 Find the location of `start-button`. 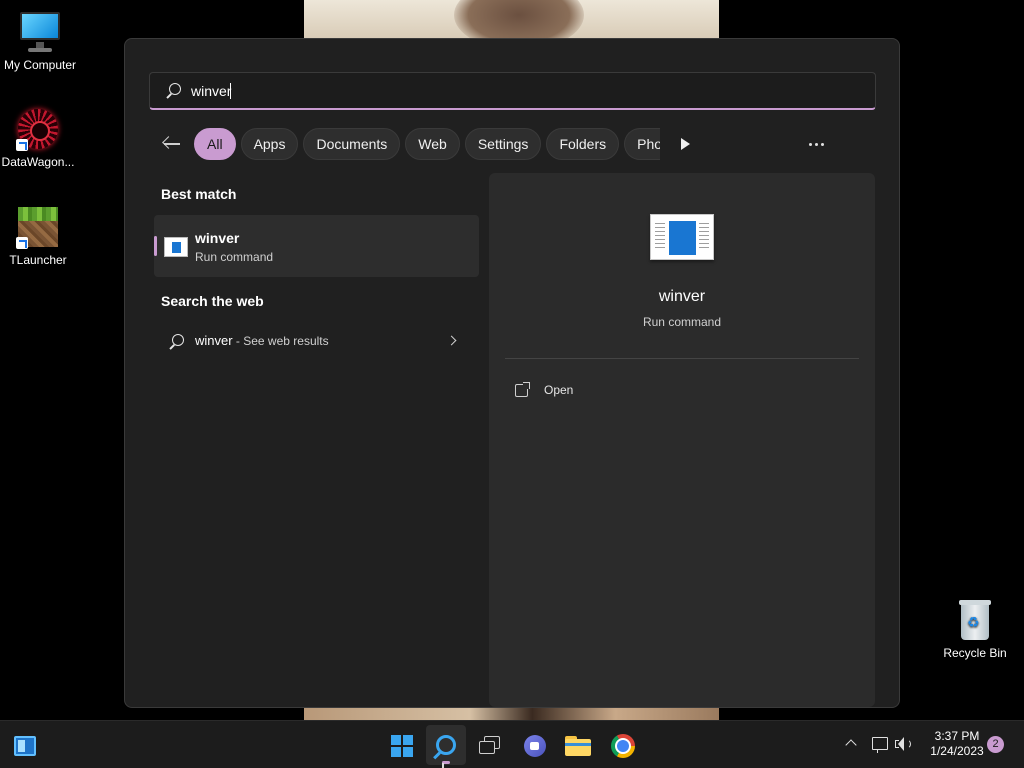

start-button is located at coordinates (402, 745).